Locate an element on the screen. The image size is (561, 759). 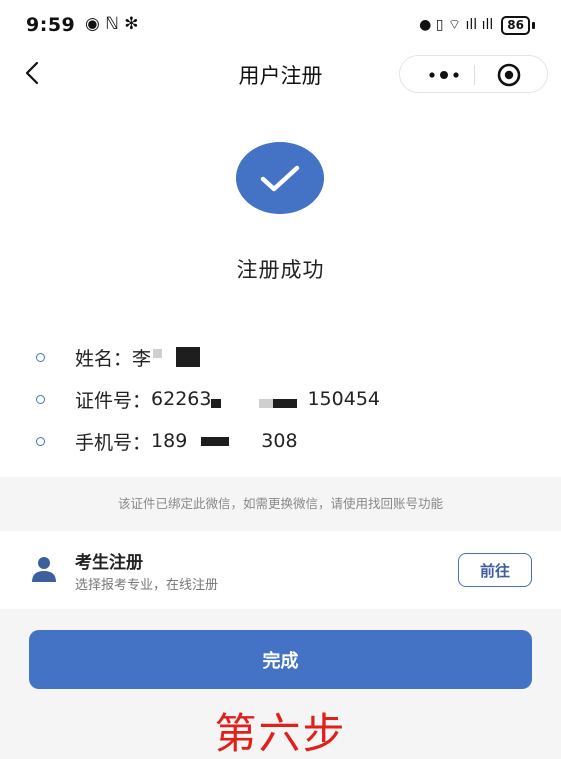
check-circle-icon is located at coordinates (280, 178).